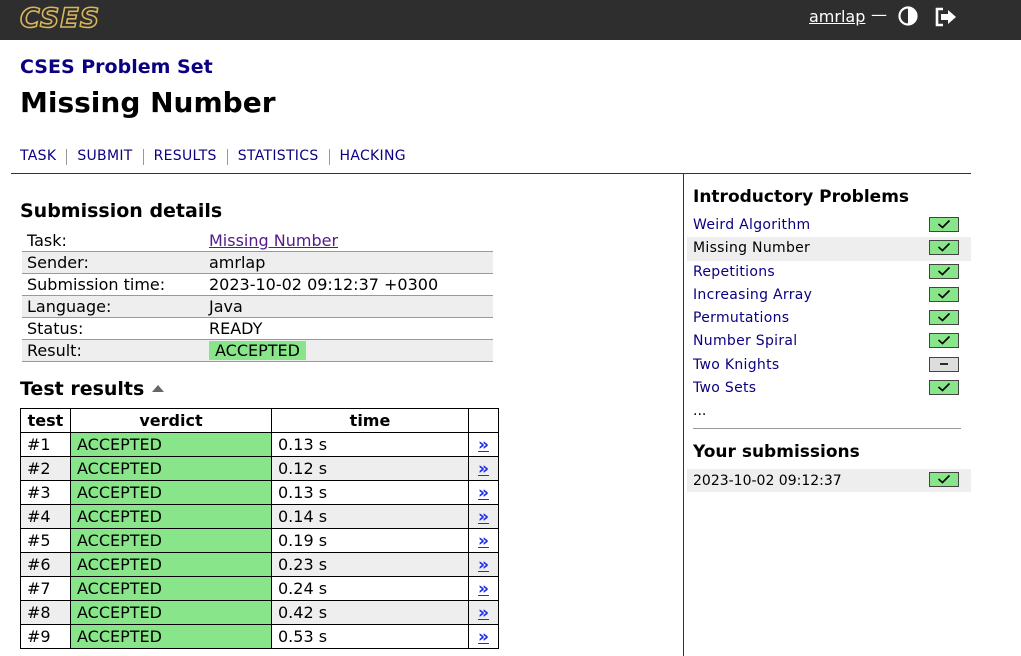 The width and height of the screenshot is (1021, 656). I want to click on test-number: #6, so click(45, 564).